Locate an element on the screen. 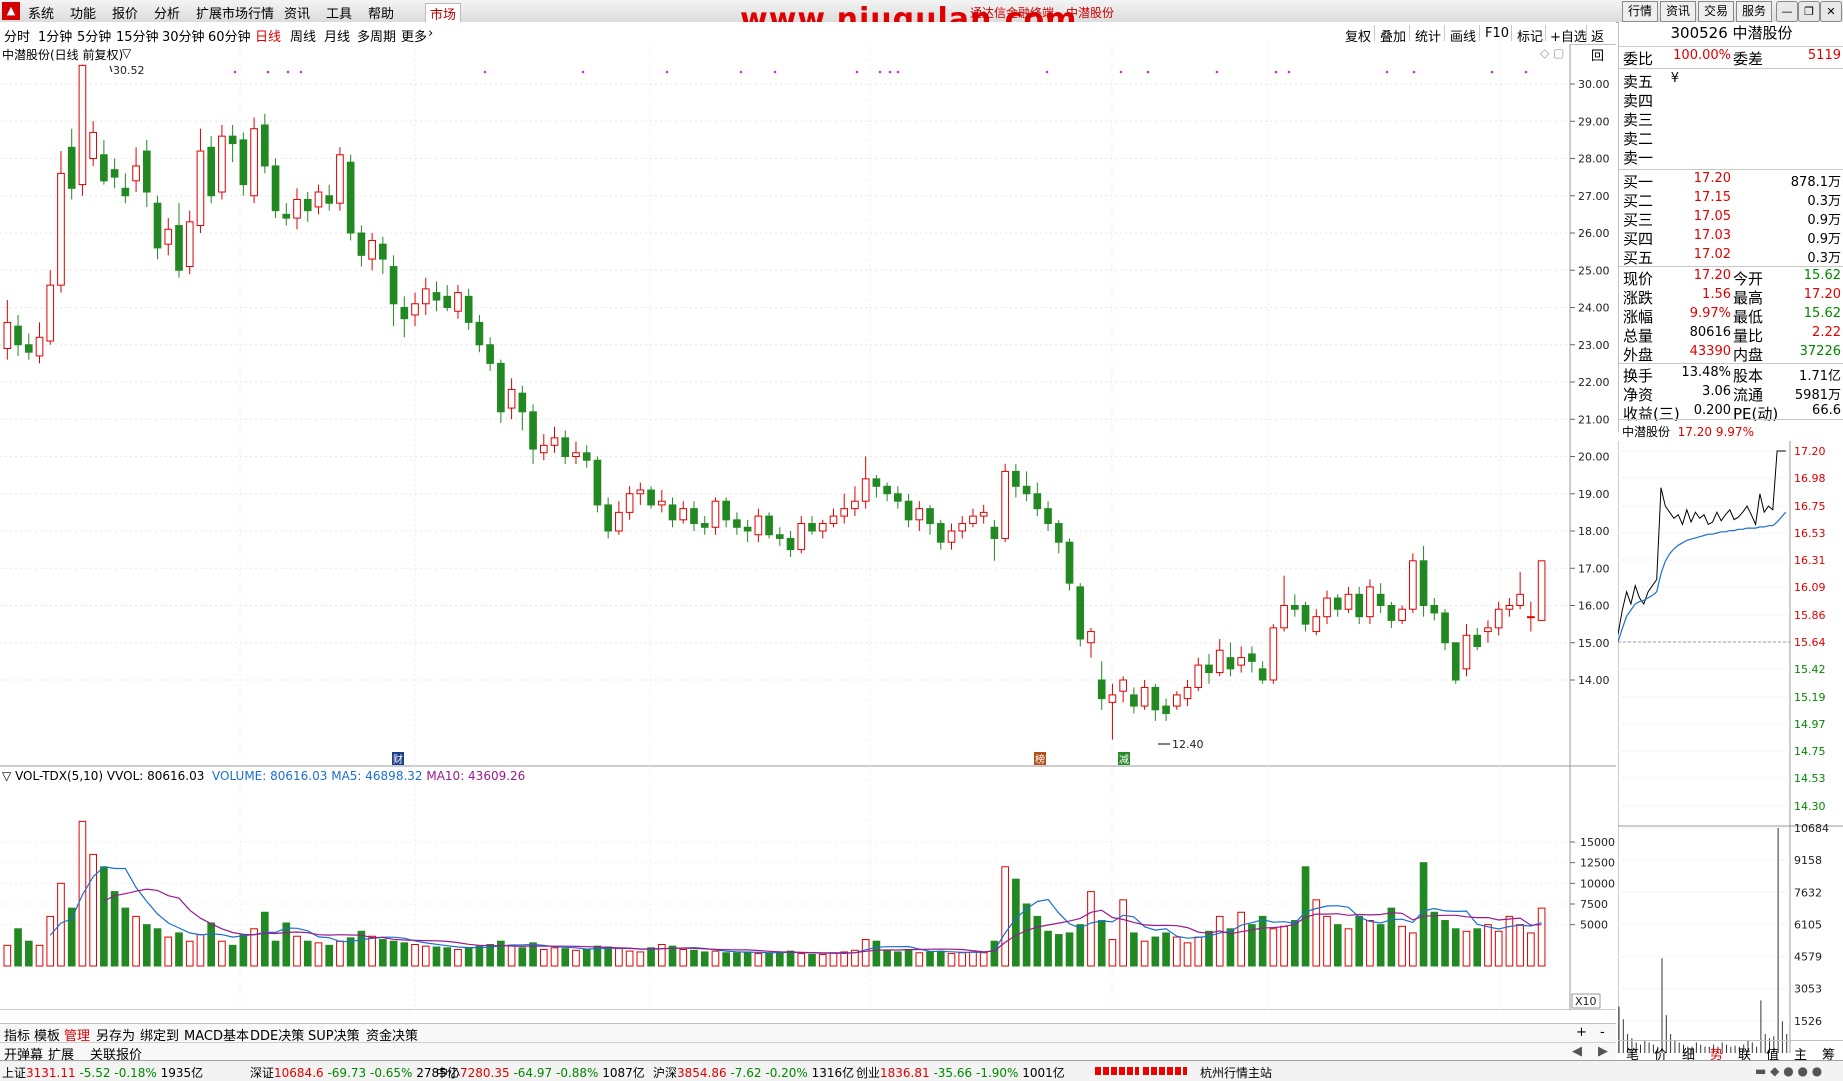 Image resolution: width=1843 pixels, height=1081 pixels. menu-quote: 报价 is located at coordinates (125, 12).